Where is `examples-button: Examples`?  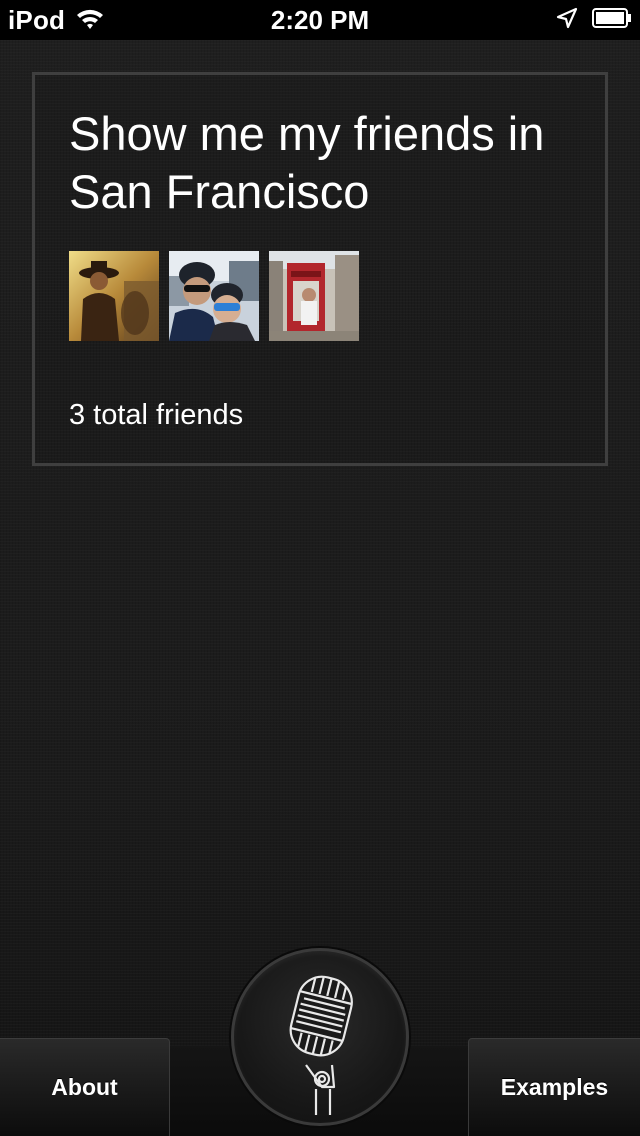 examples-button: Examples is located at coordinates (554, 1087).